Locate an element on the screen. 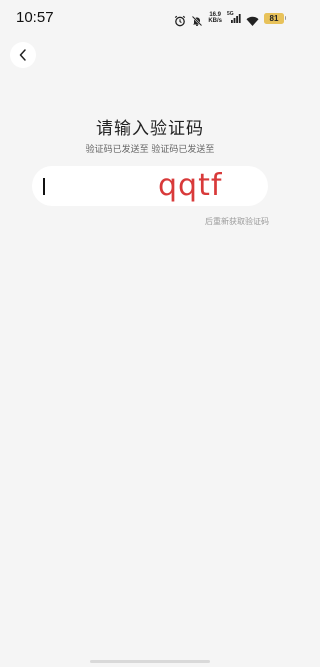 This screenshot has width=320, height=667. page-title: 请输入验证码 is located at coordinates (150, 129).